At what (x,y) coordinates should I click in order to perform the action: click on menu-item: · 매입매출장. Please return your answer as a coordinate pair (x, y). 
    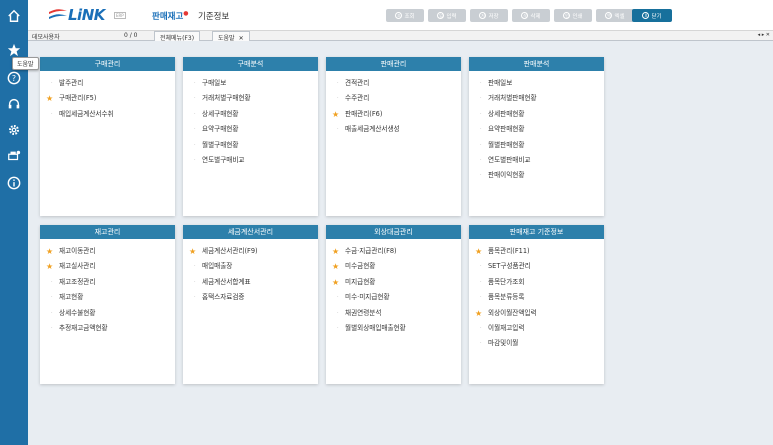
    Looking at the image, I should click on (250, 266).